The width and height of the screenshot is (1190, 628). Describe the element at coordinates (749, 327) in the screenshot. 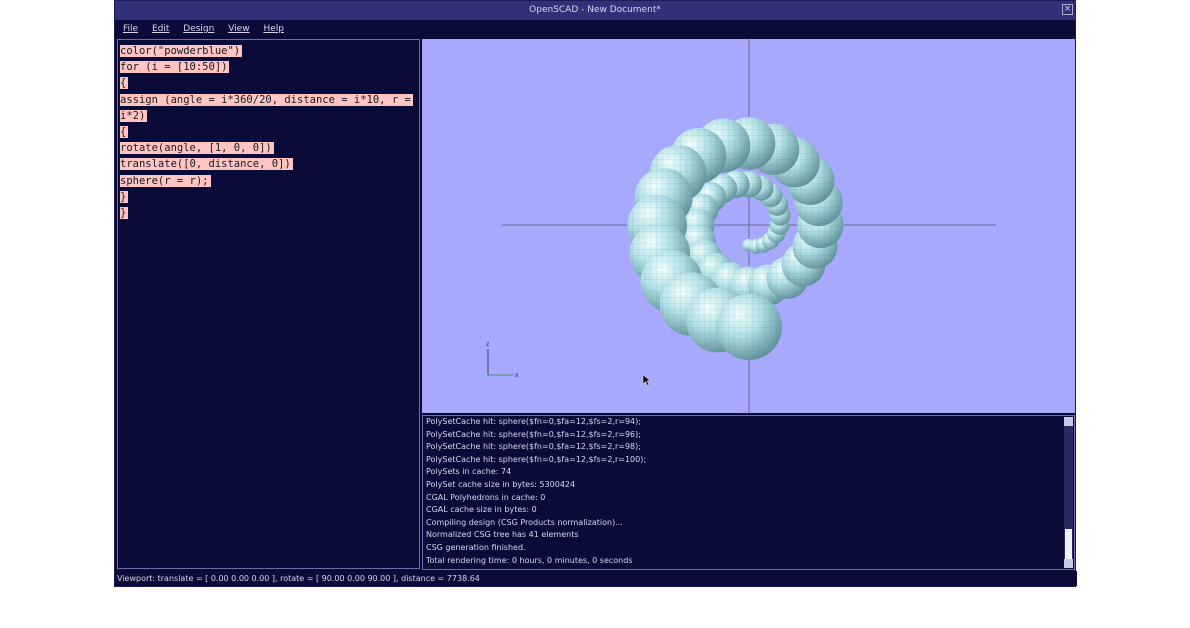

I see `sphere-facets` at that location.